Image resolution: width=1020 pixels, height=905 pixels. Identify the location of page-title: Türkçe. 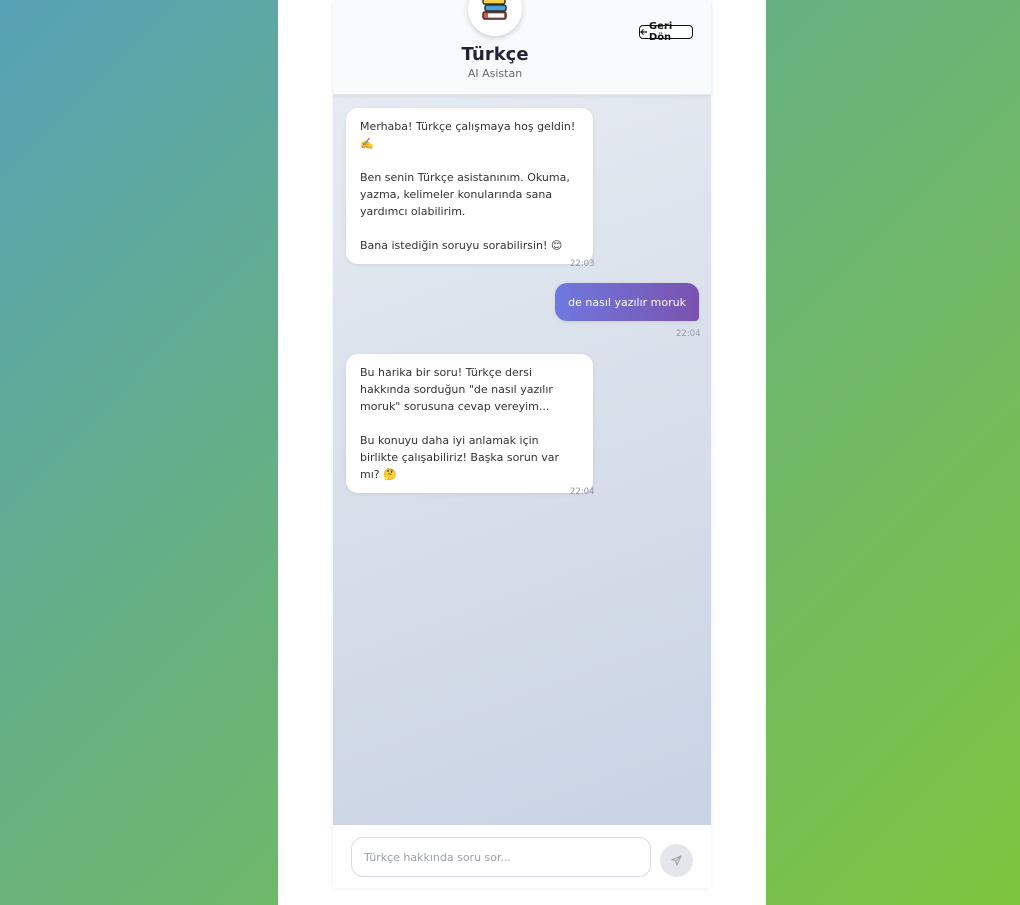
(495, 54).